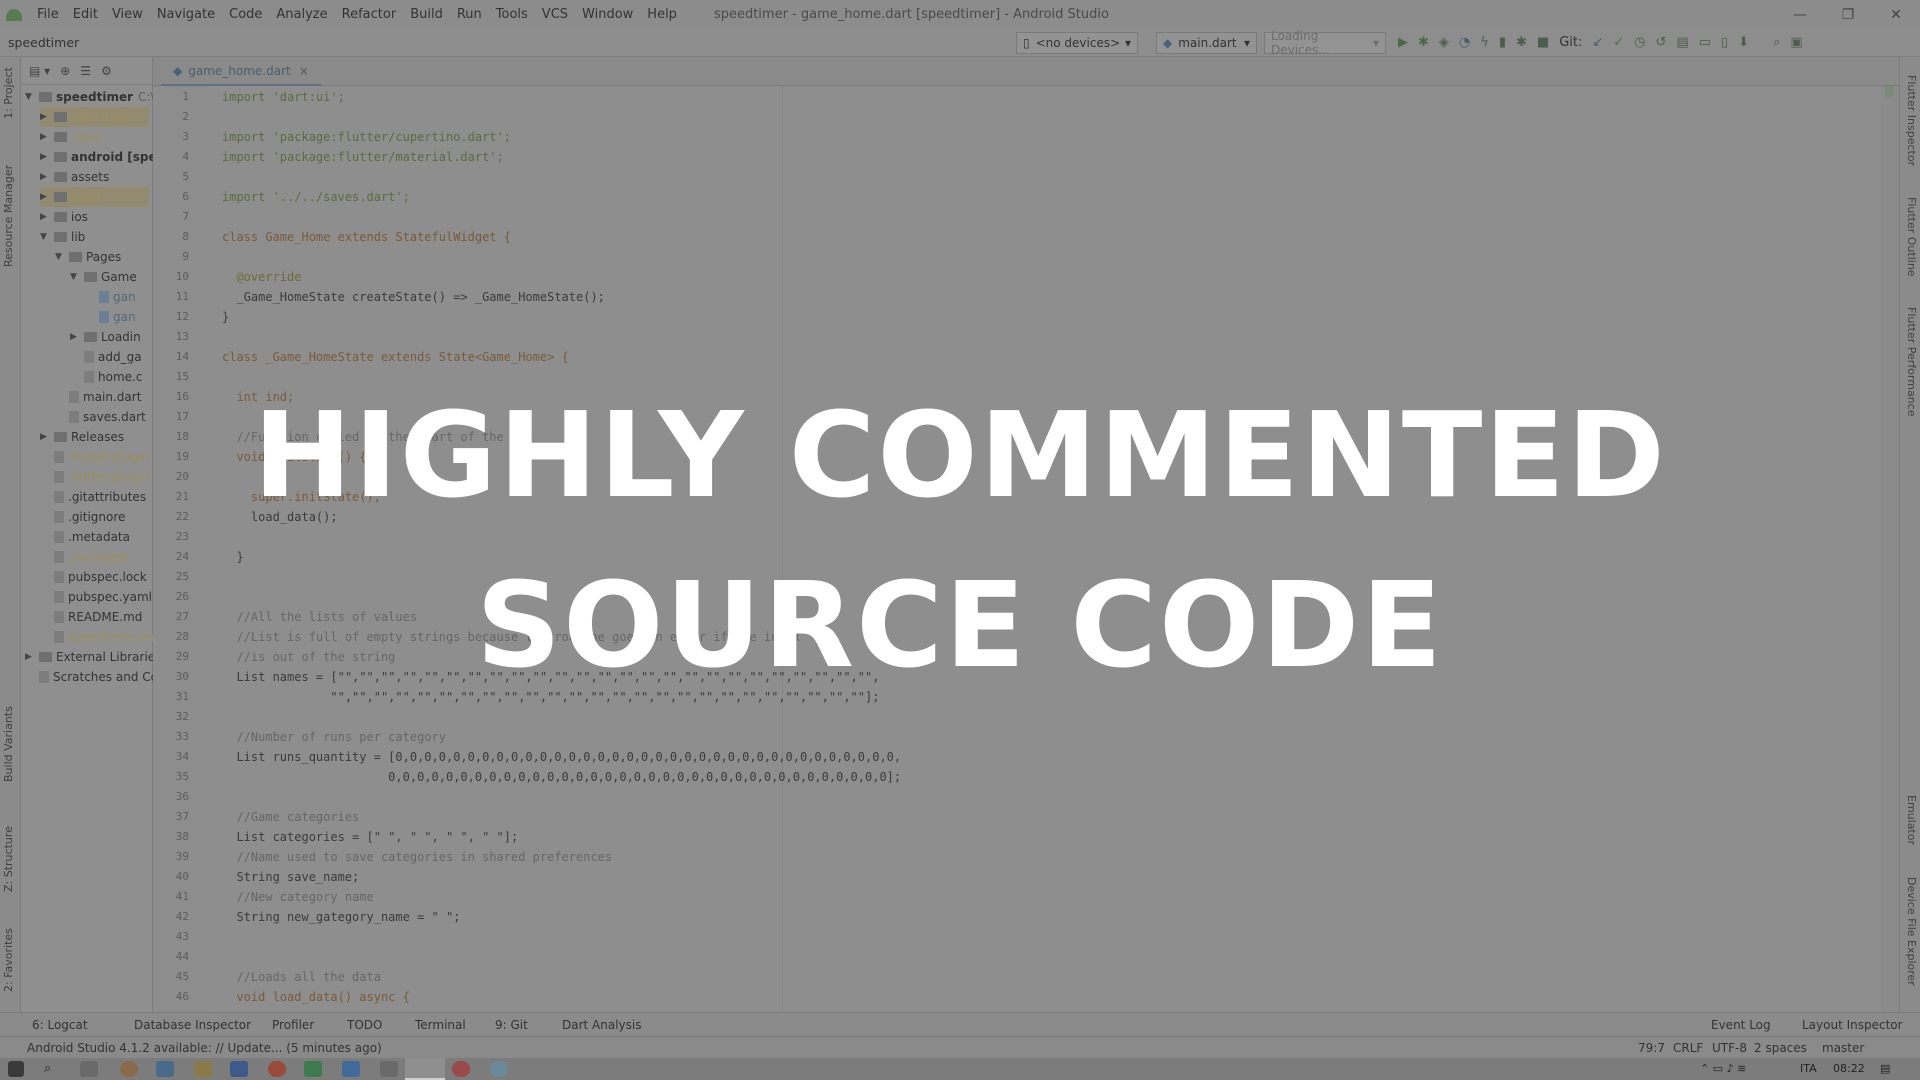  What do you see at coordinates (1796, 42) in the screenshot?
I see `settings-icon: ▣` at bounding box center [1796, 42].